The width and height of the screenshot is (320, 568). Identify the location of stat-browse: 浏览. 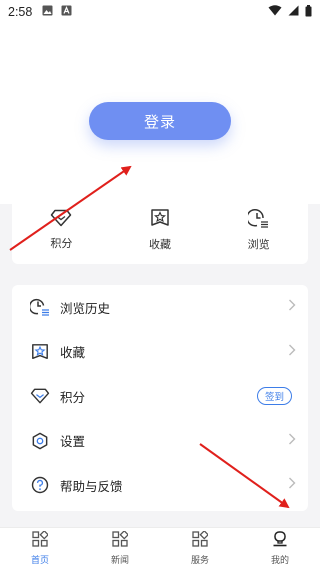
(258, 230).